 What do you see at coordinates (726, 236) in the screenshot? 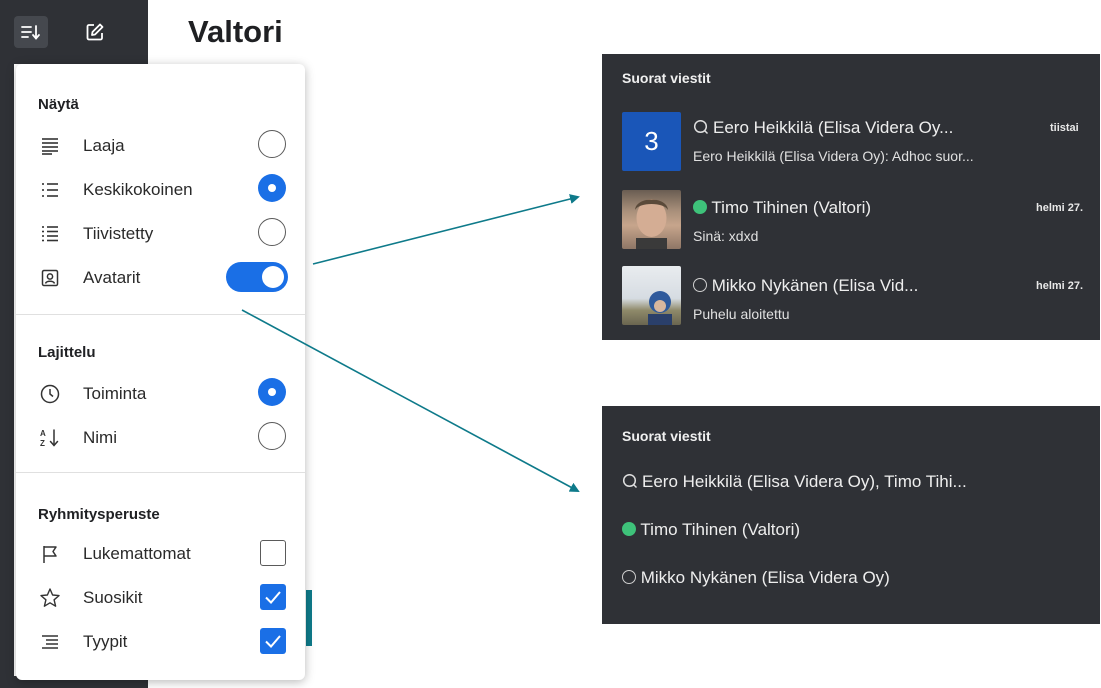
I see `conversation-preview: Sinä: xdxd` at bounding box center [726, 236].